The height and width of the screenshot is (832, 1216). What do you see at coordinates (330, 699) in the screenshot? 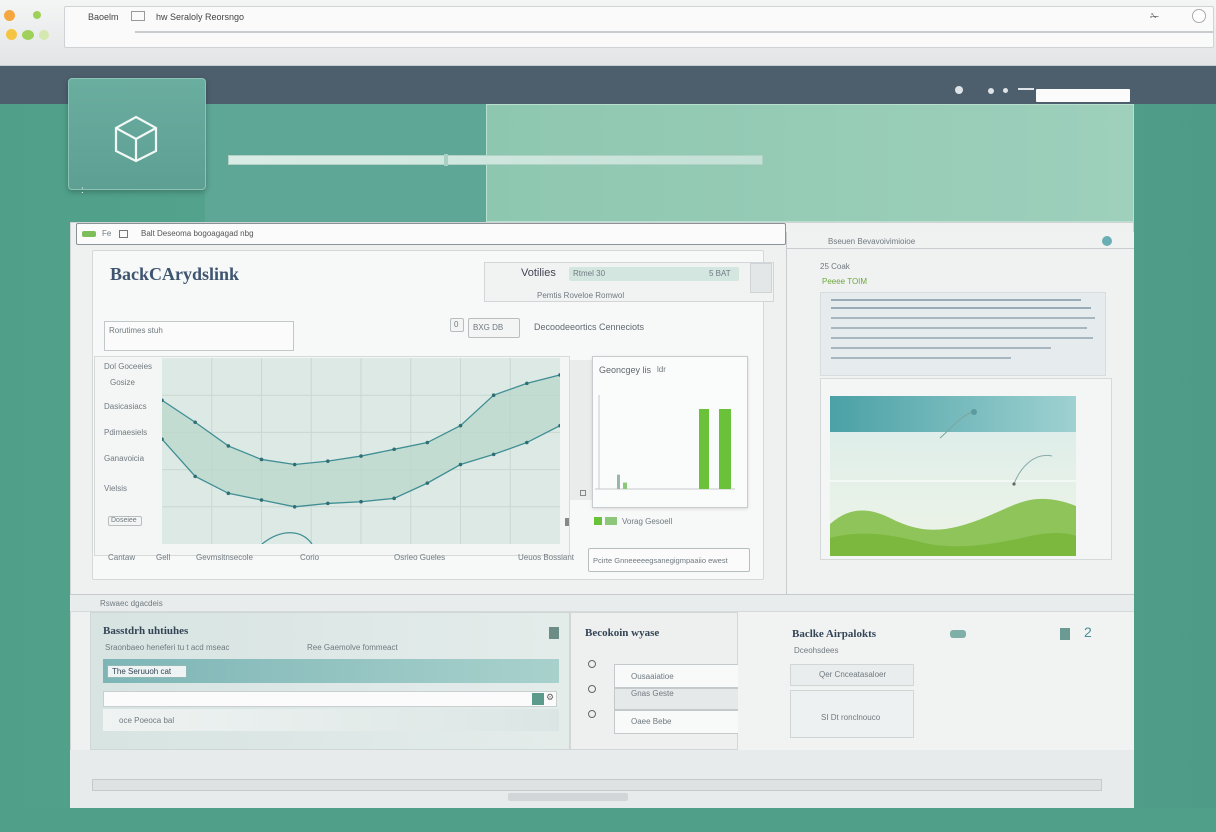
I see `bottom-left-input: ⚙` at bounding box center [330, 699].